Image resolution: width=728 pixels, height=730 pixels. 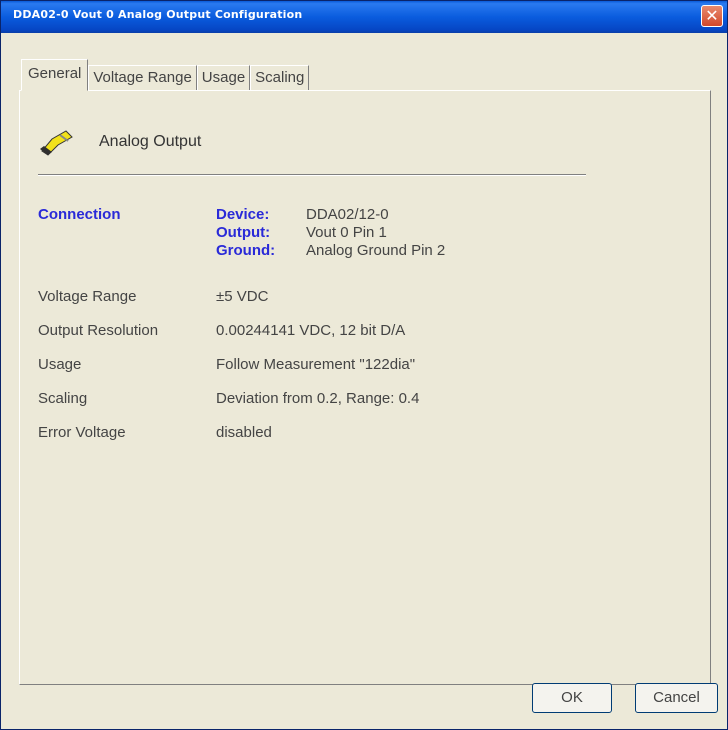 What do you see at coordinates (246, 250) in the screenshot?
I see `ground-label: Ground:` at bounding box center [246, 250].